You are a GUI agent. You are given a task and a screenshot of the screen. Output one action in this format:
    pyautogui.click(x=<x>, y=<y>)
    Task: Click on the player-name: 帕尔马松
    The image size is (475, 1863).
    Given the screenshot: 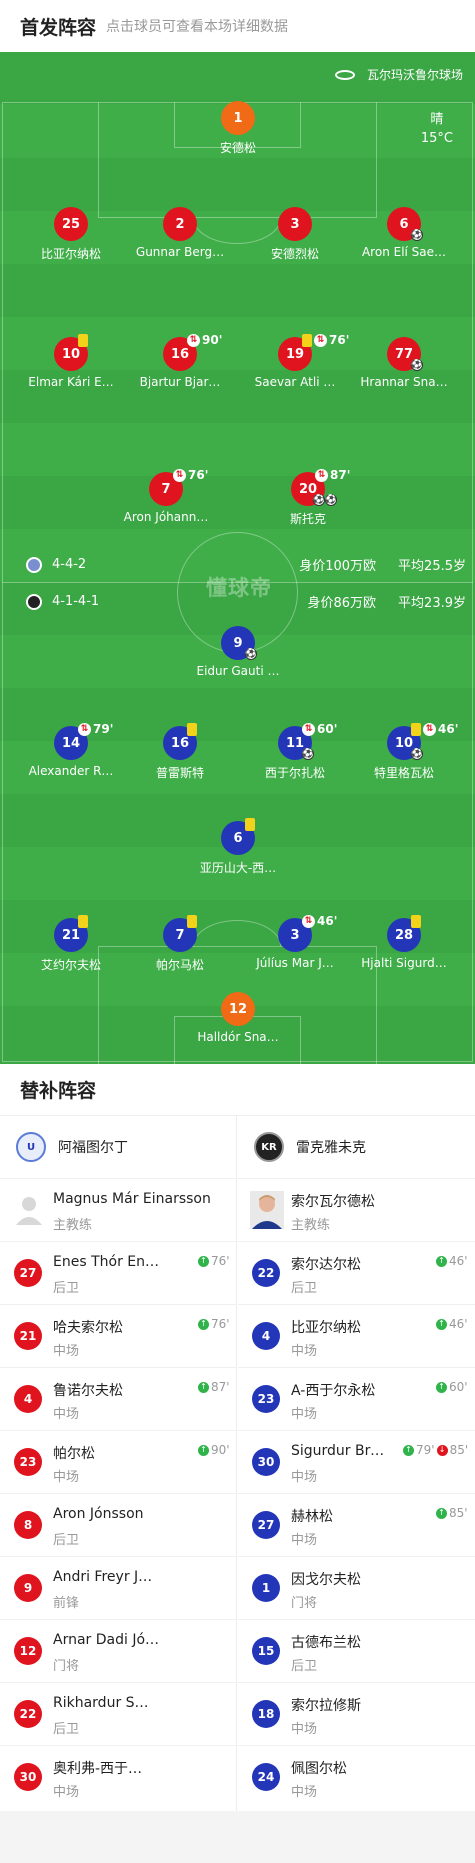 What is the action you would take?
    pyautogui.click(x=179, y=965)
    